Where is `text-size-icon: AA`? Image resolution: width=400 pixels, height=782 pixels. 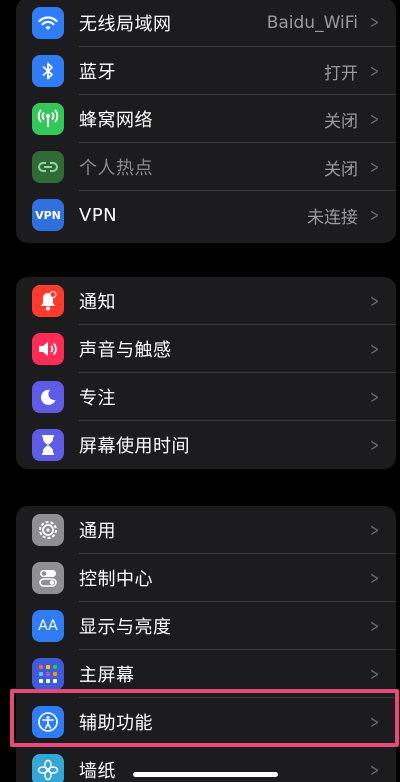
text-size-icon: AA is located at coordinates (48, 626).